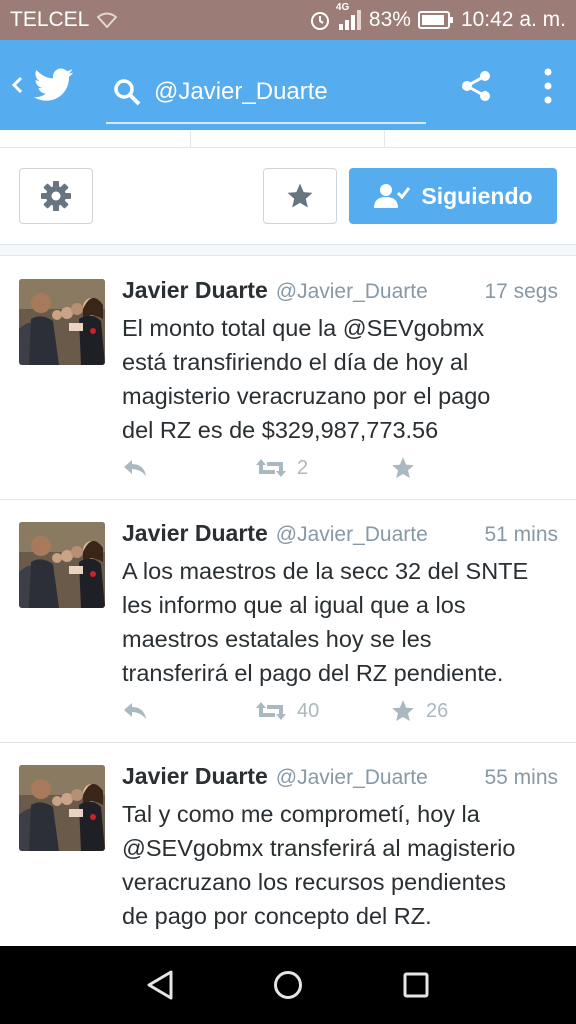  I want to click on tweet-header: Javier Duarte @Javier_Duarte 51 mins, so click(340, 536).